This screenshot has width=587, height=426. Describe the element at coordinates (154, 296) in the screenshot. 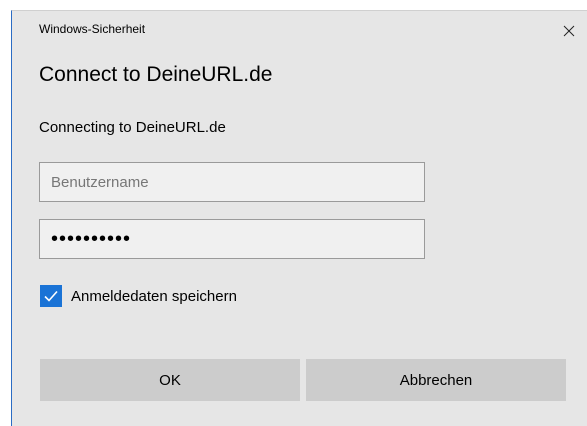

I see `remember-label: Anmeldedaten speichern` at that location.